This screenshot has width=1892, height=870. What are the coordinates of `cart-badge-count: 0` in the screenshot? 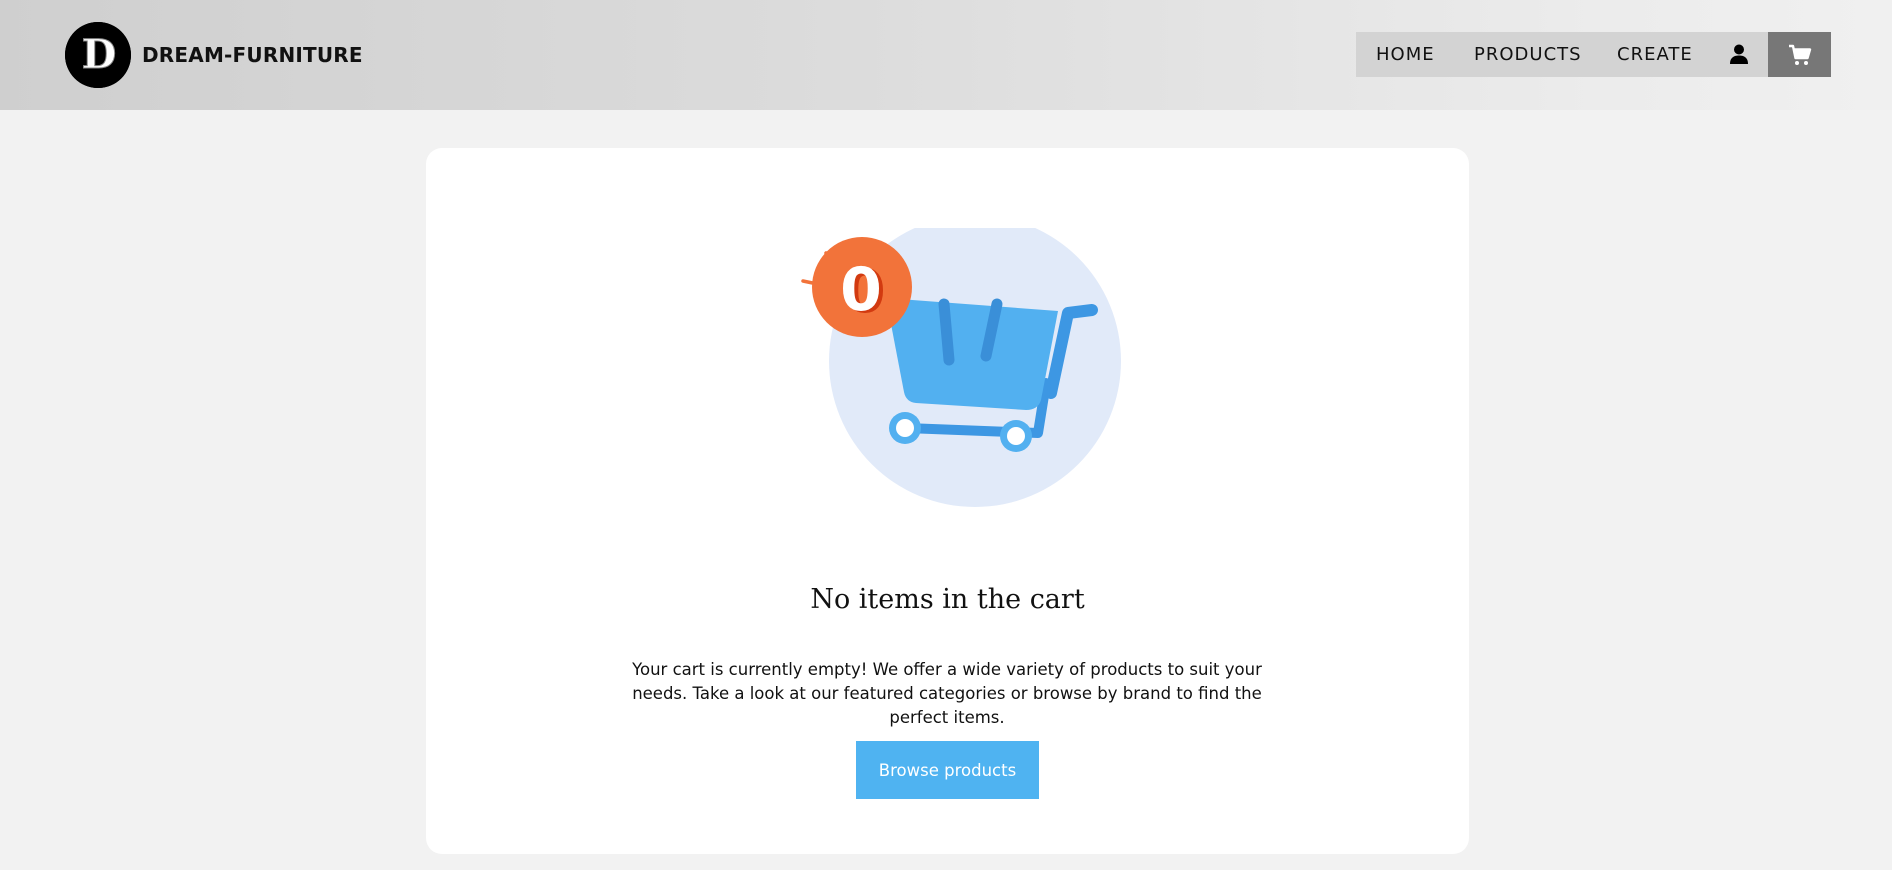 It's located at (861, 290).